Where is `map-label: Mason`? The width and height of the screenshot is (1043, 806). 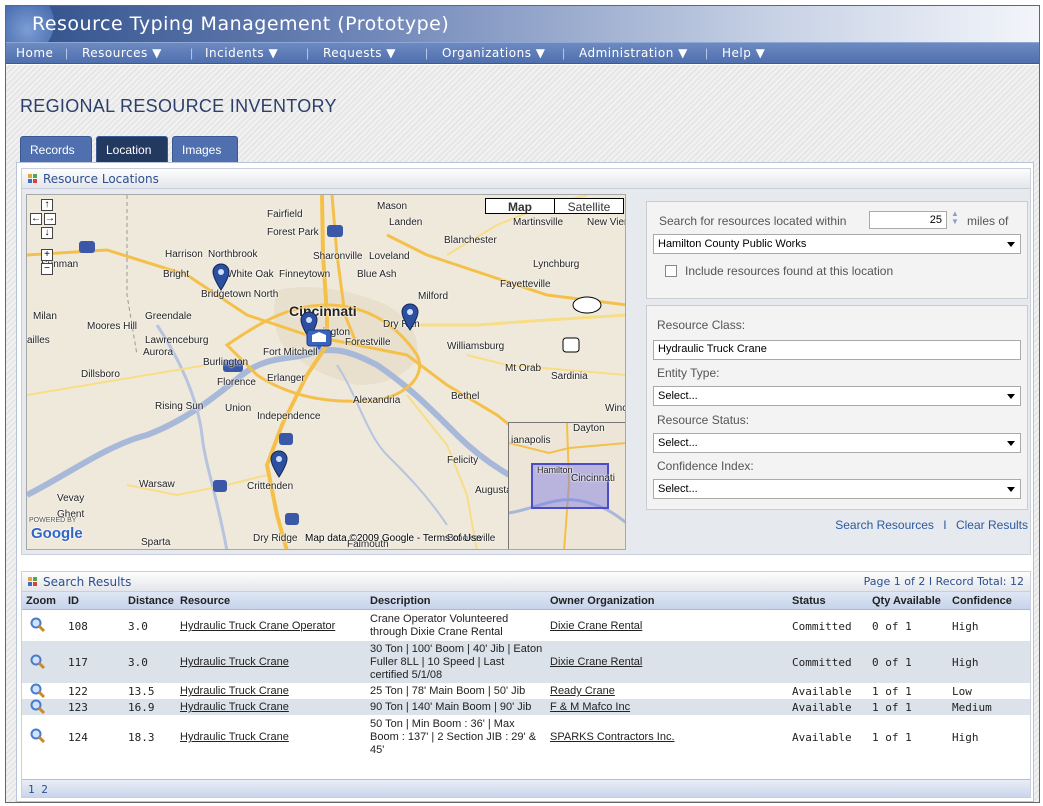
map-label: Mason is located at coordinates (392, 206).